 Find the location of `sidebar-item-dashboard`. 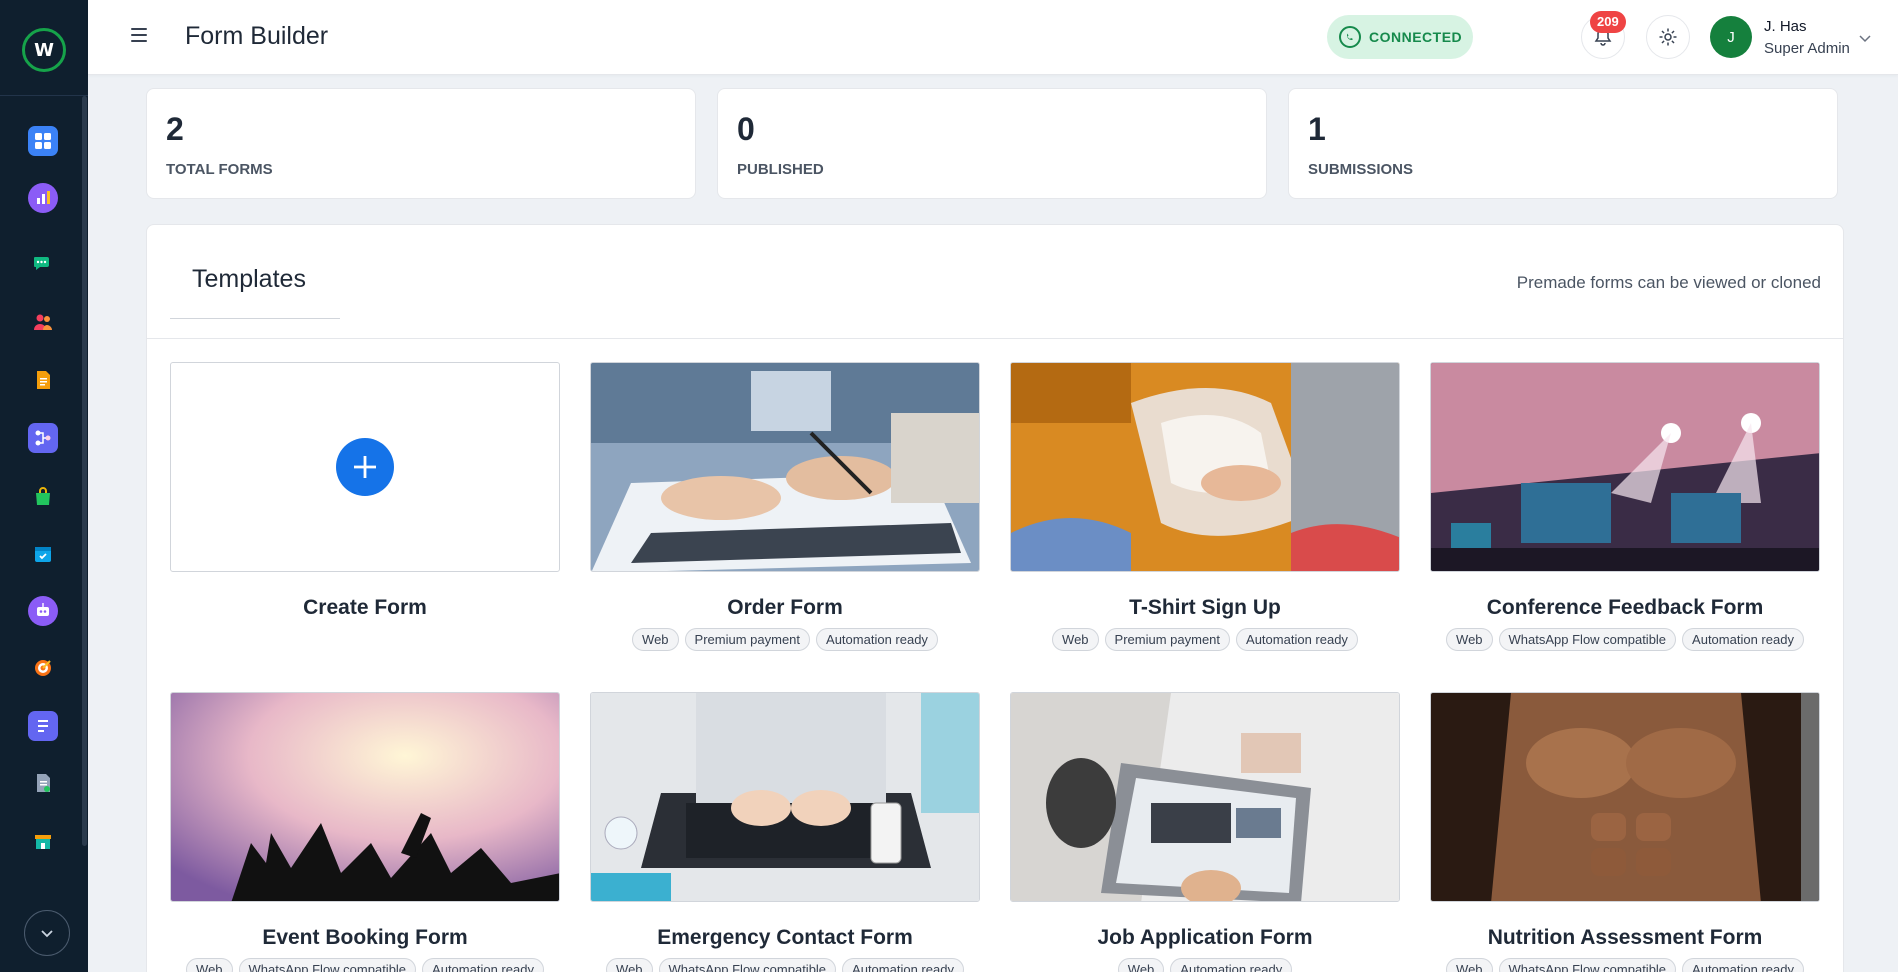

sidebar-item-dashboard is located at coordinates (43, 141).